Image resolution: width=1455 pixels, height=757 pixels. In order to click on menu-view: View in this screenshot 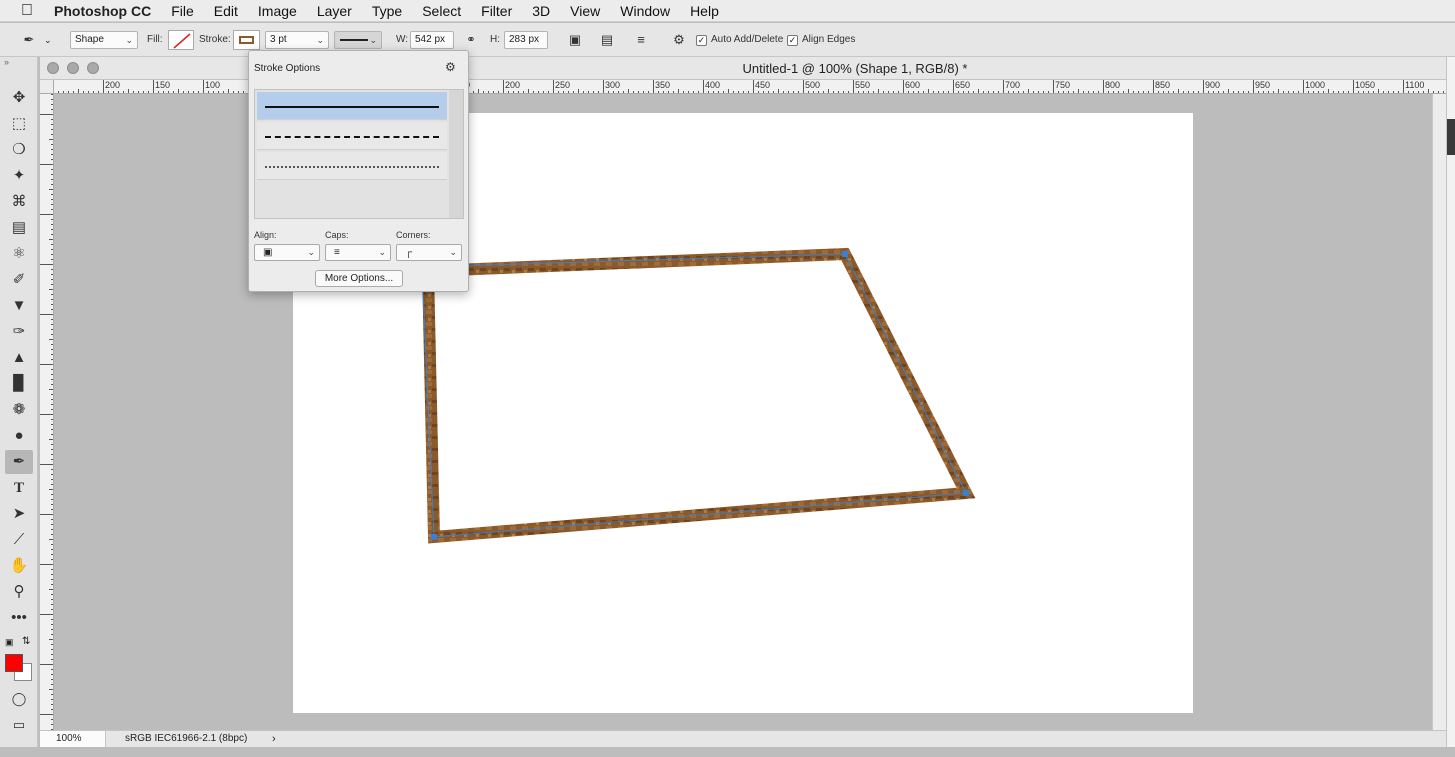, I will do `click(585, 11)`.